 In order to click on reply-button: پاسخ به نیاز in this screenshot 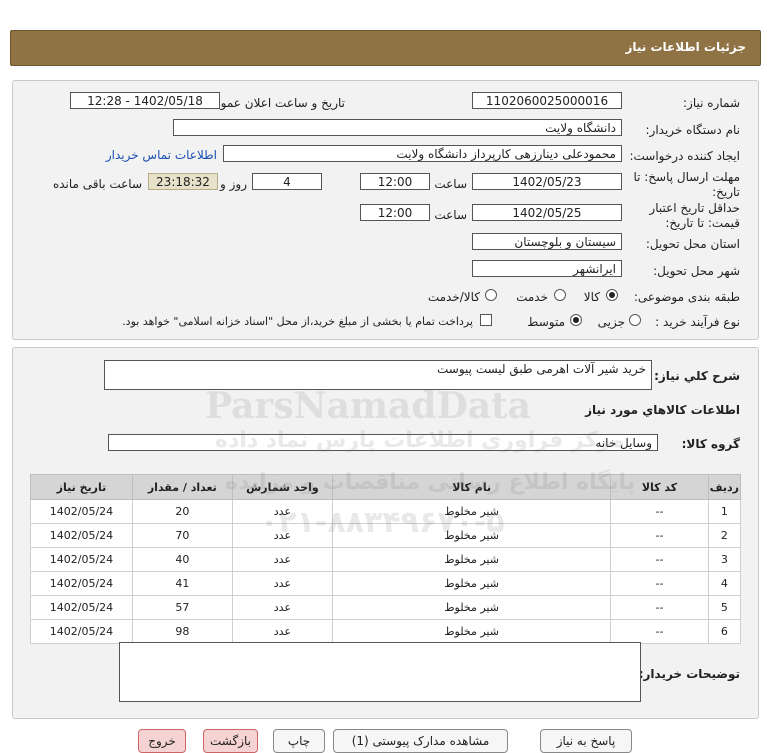, I will do `click(586, 741)`.